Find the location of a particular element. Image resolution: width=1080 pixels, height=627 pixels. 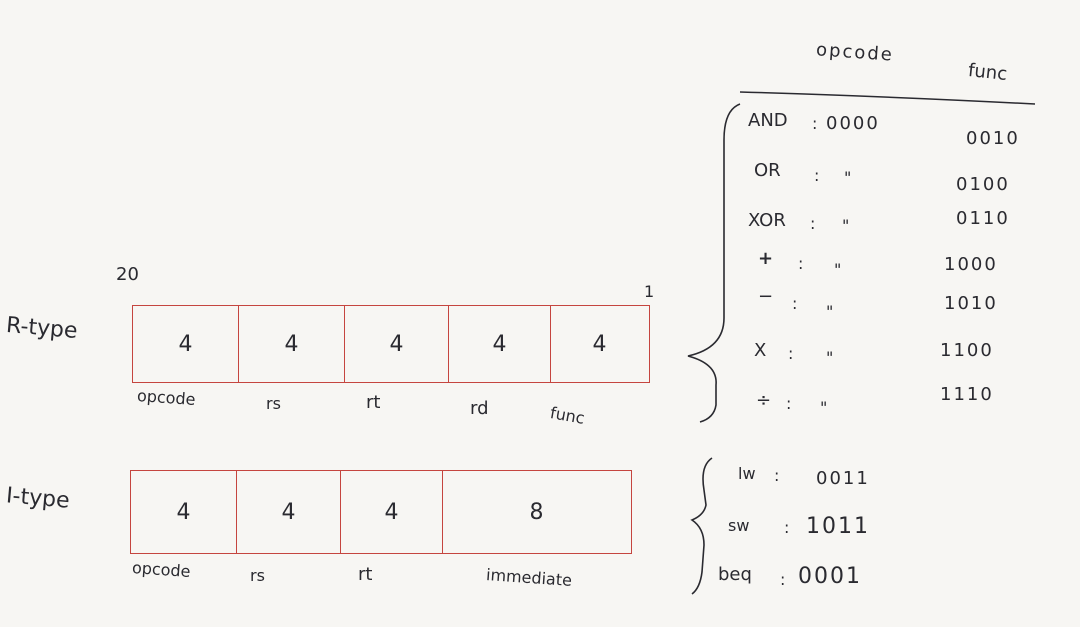

r-type-cell-opcode: 4 is located at coordinates (186, 344).